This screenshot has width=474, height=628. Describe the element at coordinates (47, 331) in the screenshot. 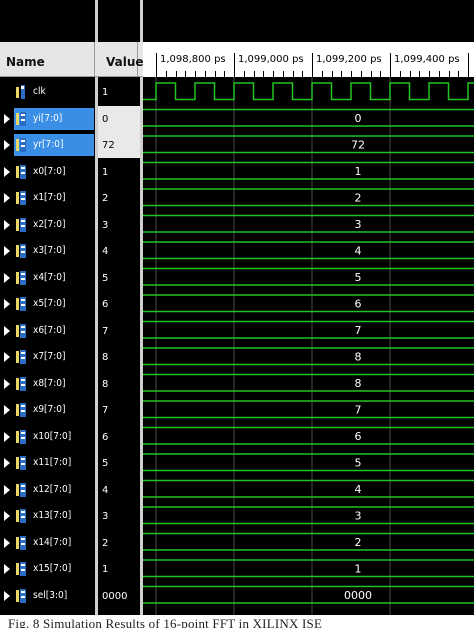

I see `signal-row: x6[7:0]` at that location.